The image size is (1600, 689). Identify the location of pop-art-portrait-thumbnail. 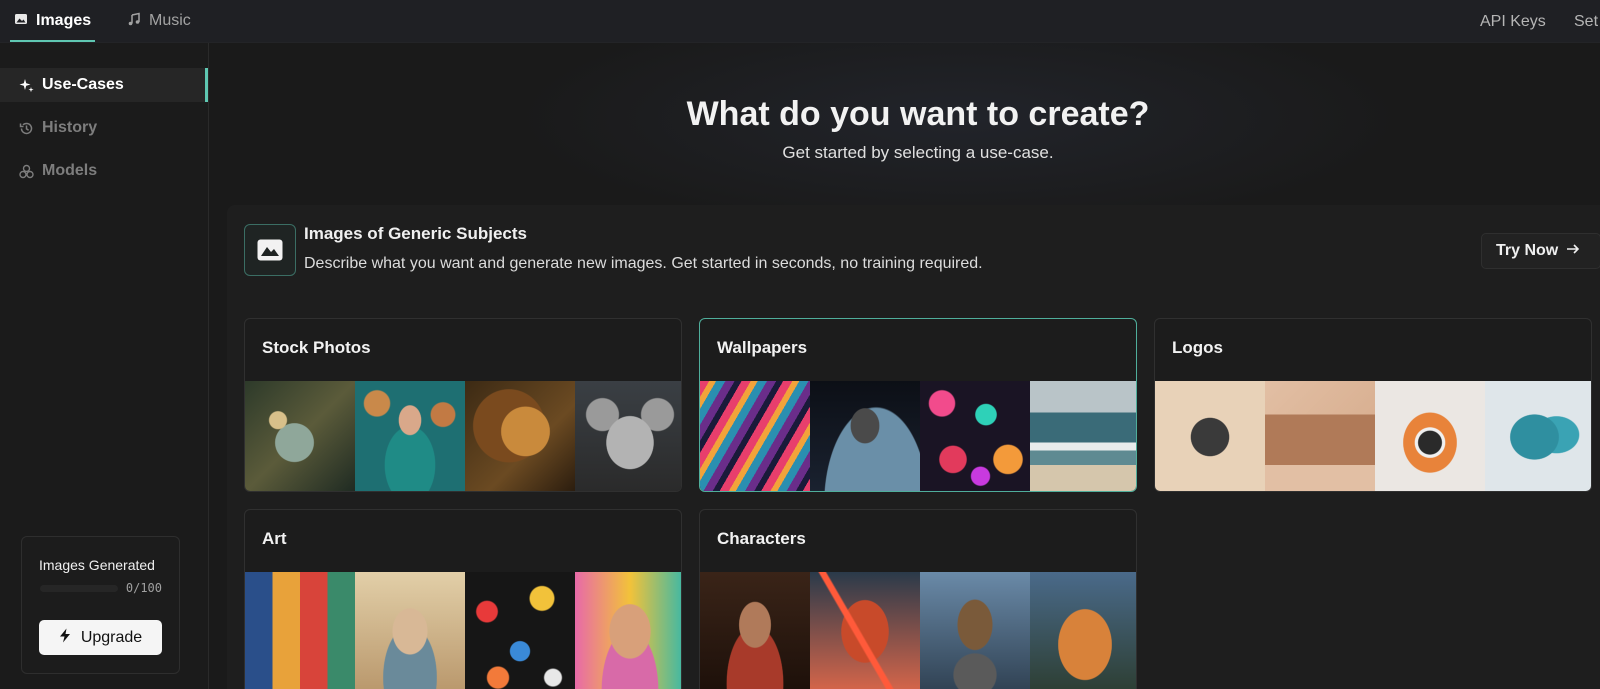
(628, 630).